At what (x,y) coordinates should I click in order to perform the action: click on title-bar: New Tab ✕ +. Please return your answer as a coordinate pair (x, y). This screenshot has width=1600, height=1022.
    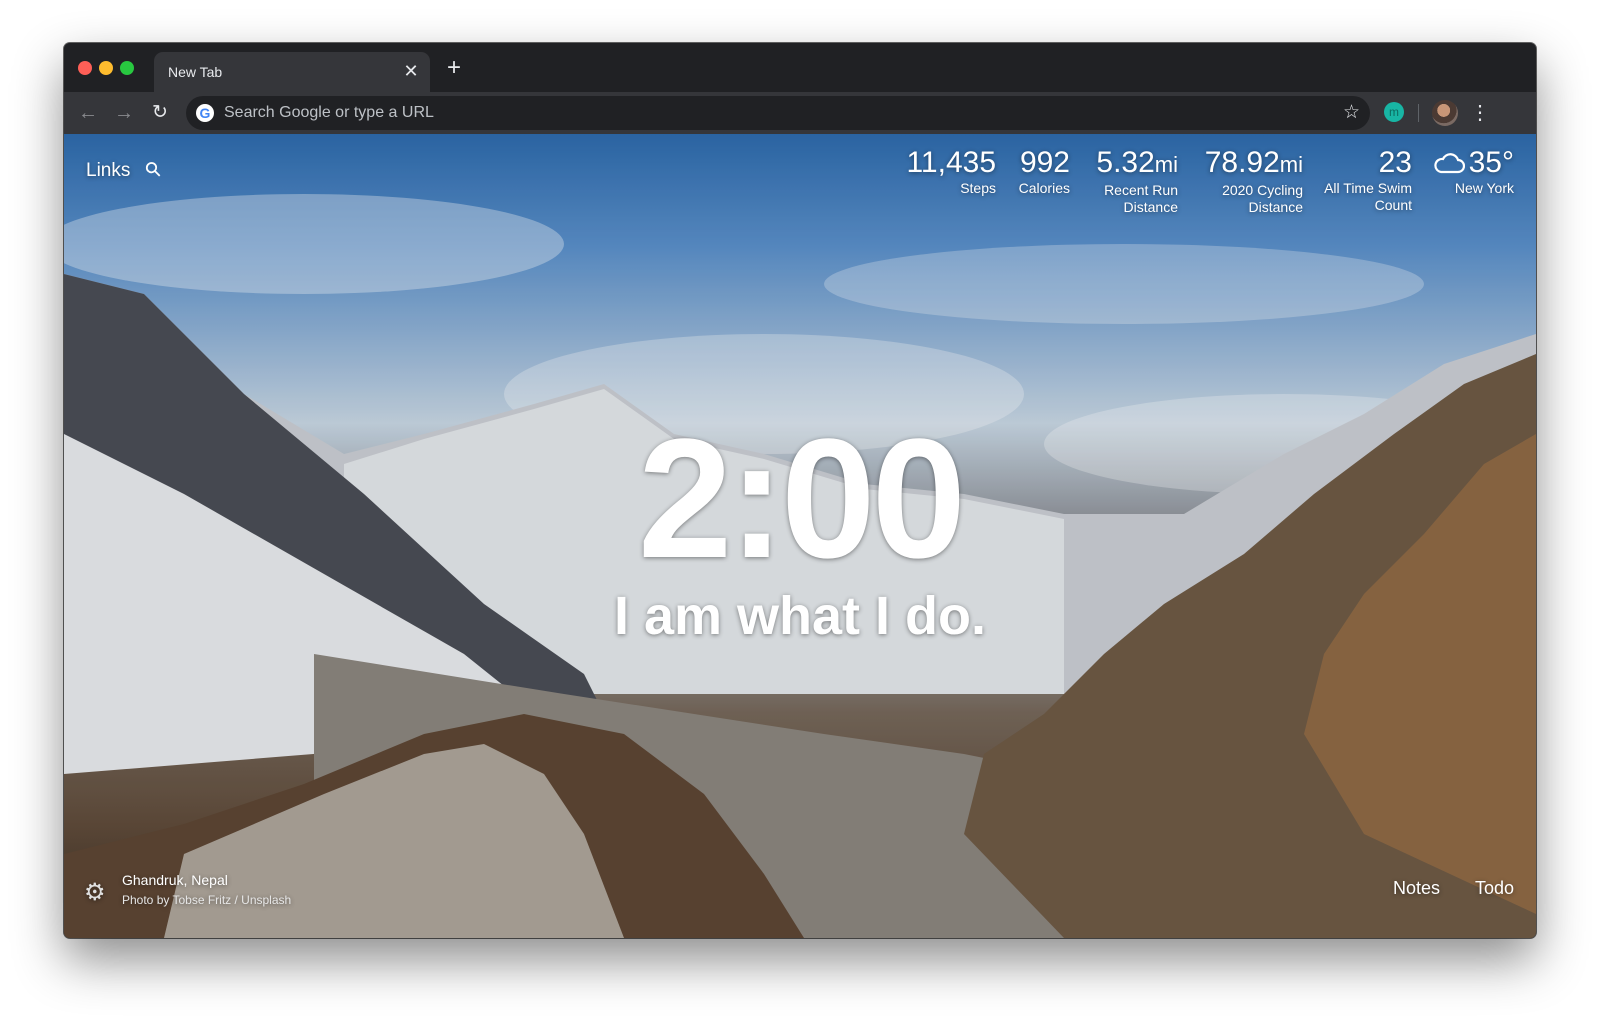
    Looking at the image, I should click on (800, 67).